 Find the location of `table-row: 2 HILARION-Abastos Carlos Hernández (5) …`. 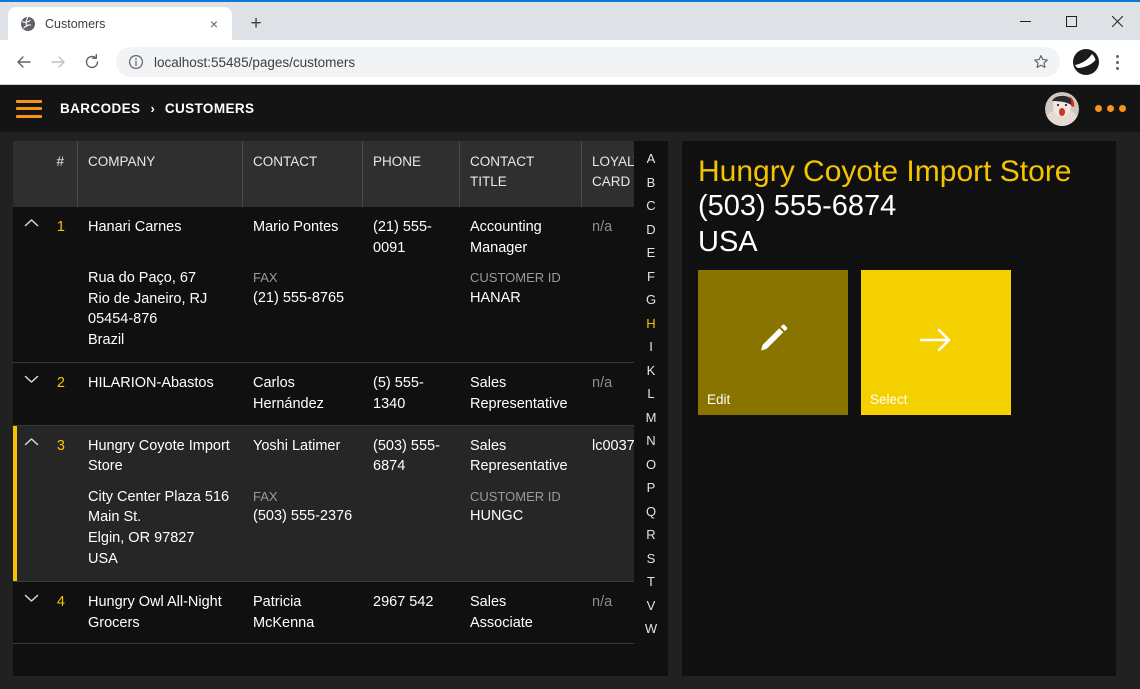

table-row: 2 HILARION-Abastos Carlos Hernández (5) … is located at coordinates (340, 394).